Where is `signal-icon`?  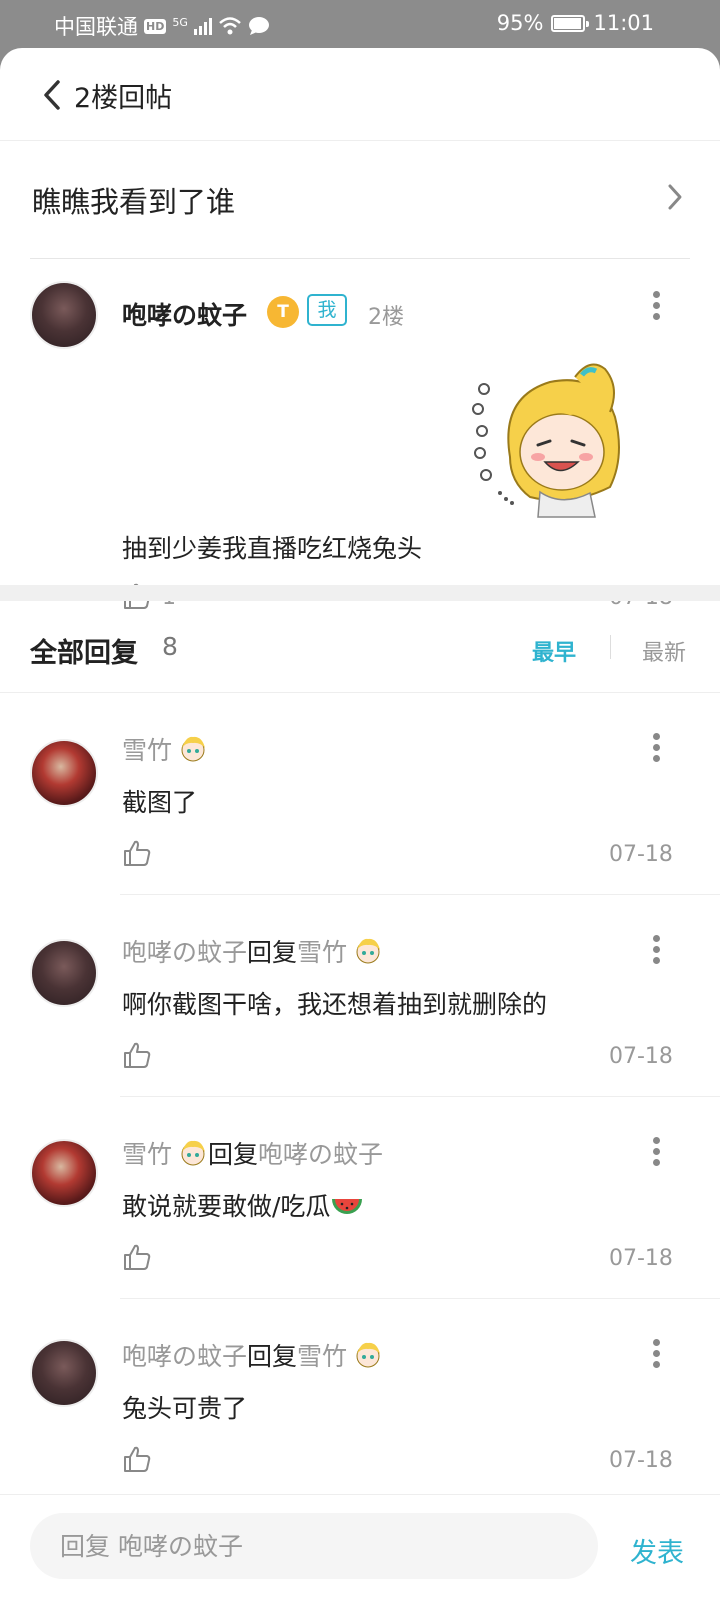 signal-icon is located at coordinates (202, 26).